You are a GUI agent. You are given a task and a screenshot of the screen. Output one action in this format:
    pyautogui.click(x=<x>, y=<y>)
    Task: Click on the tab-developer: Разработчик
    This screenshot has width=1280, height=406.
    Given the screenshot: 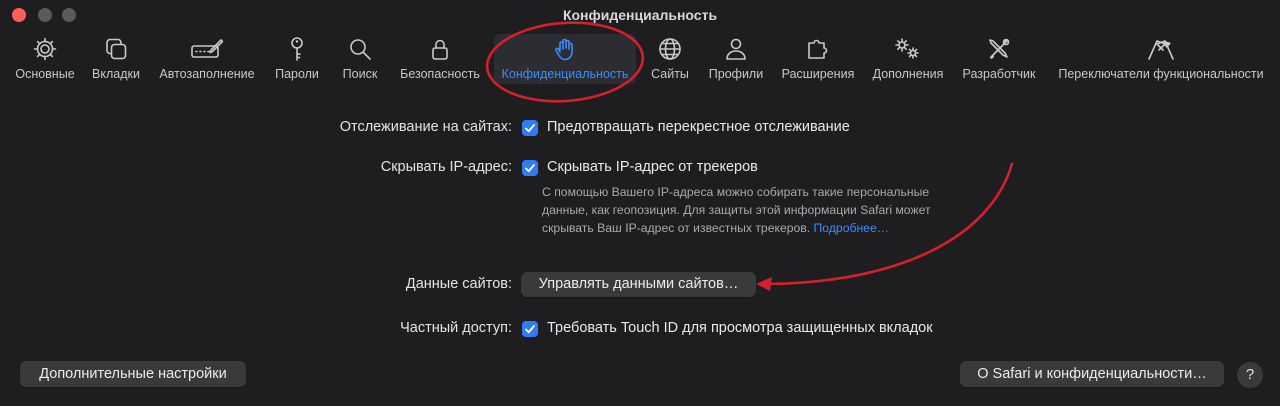 What is the action you would take?
    pyautogui.click(x=999, y=59)
    